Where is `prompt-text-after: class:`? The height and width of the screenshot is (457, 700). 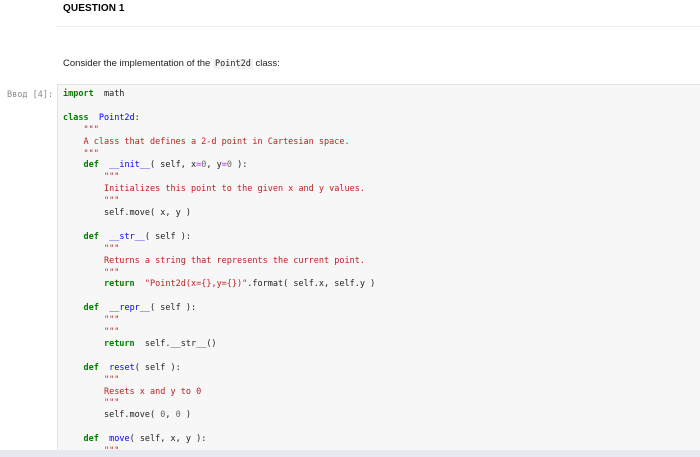 prompt-text-after: class: is located at coordinates (266, 63).